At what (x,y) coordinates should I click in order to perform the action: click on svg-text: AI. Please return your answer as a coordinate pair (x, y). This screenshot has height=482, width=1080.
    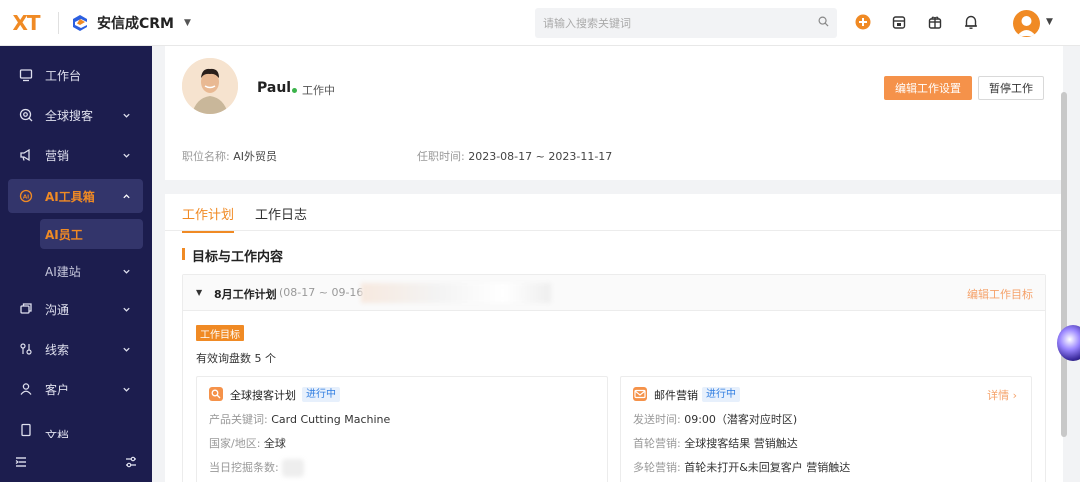
    Looking at the image, I should click on (26, 197).